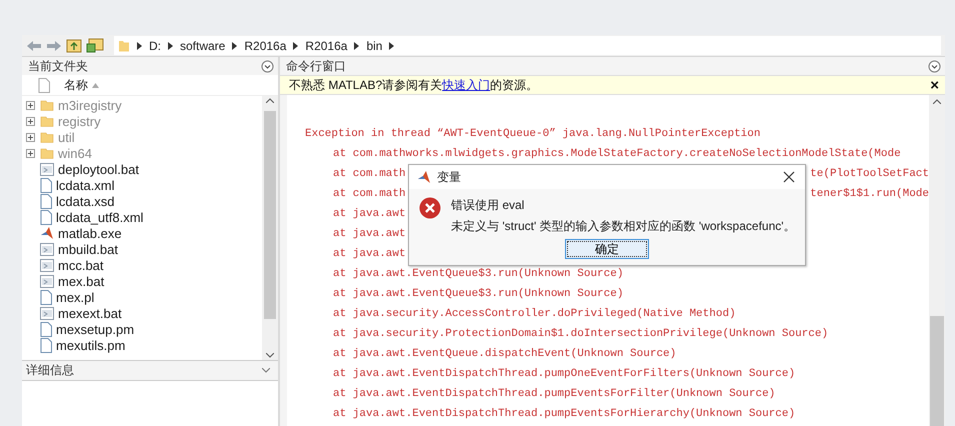 This screenshot has height=426, width=955. What do you see at coordinates (869, 194) in the screenshot?
I see `console-line: tener$1$1.run(Mode` at bounding box center [869, 194].